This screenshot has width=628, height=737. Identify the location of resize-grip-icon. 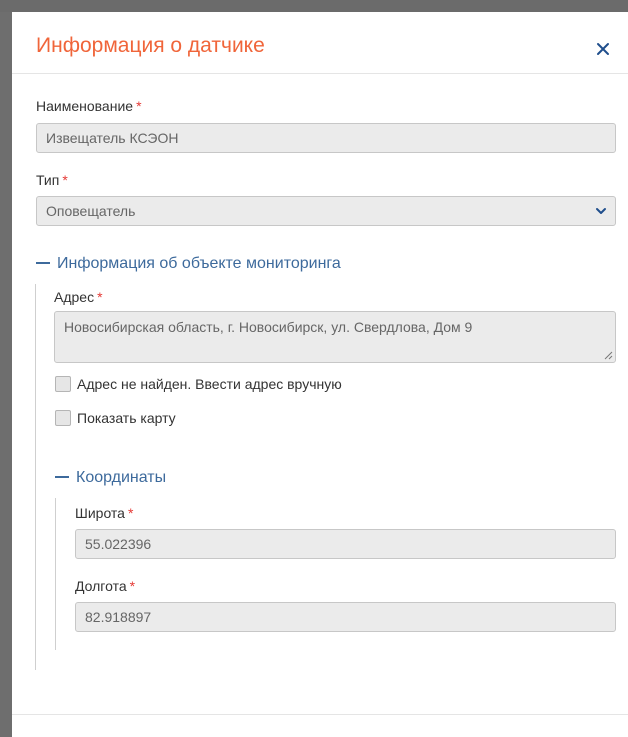
(608, 355).